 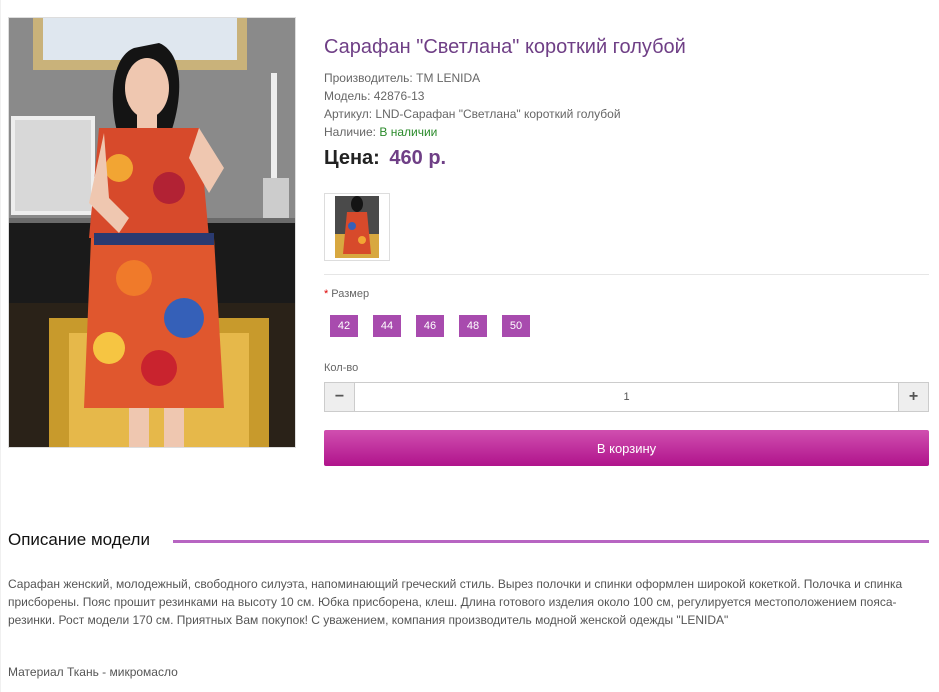 What do you see at coordinates (352, 158) in the screenshot?
I see `price-label: Цена:` at bounding box center [352, 158].